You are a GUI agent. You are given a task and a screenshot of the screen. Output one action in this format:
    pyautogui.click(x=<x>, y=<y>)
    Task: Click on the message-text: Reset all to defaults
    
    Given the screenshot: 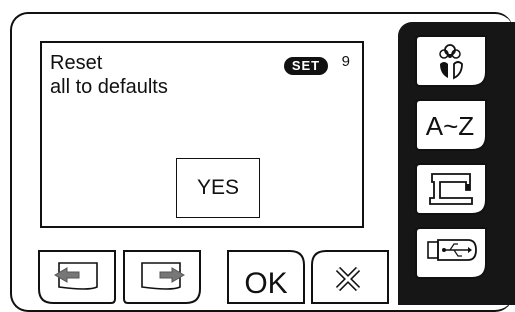 What is the action you would take?
    pyautogui.click(x=109, y=75)
    